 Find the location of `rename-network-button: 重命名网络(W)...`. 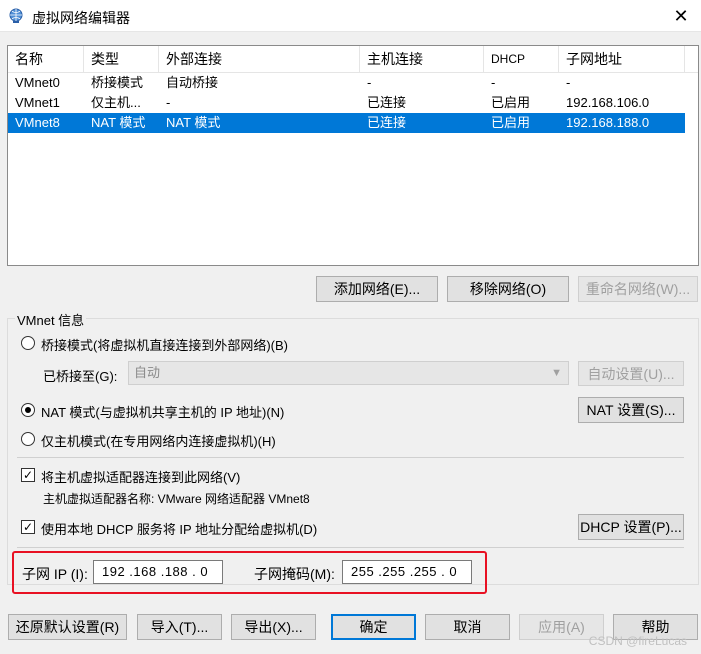

rename-network-button: 重命名网络(W)... is located at coordinates (638, 289).